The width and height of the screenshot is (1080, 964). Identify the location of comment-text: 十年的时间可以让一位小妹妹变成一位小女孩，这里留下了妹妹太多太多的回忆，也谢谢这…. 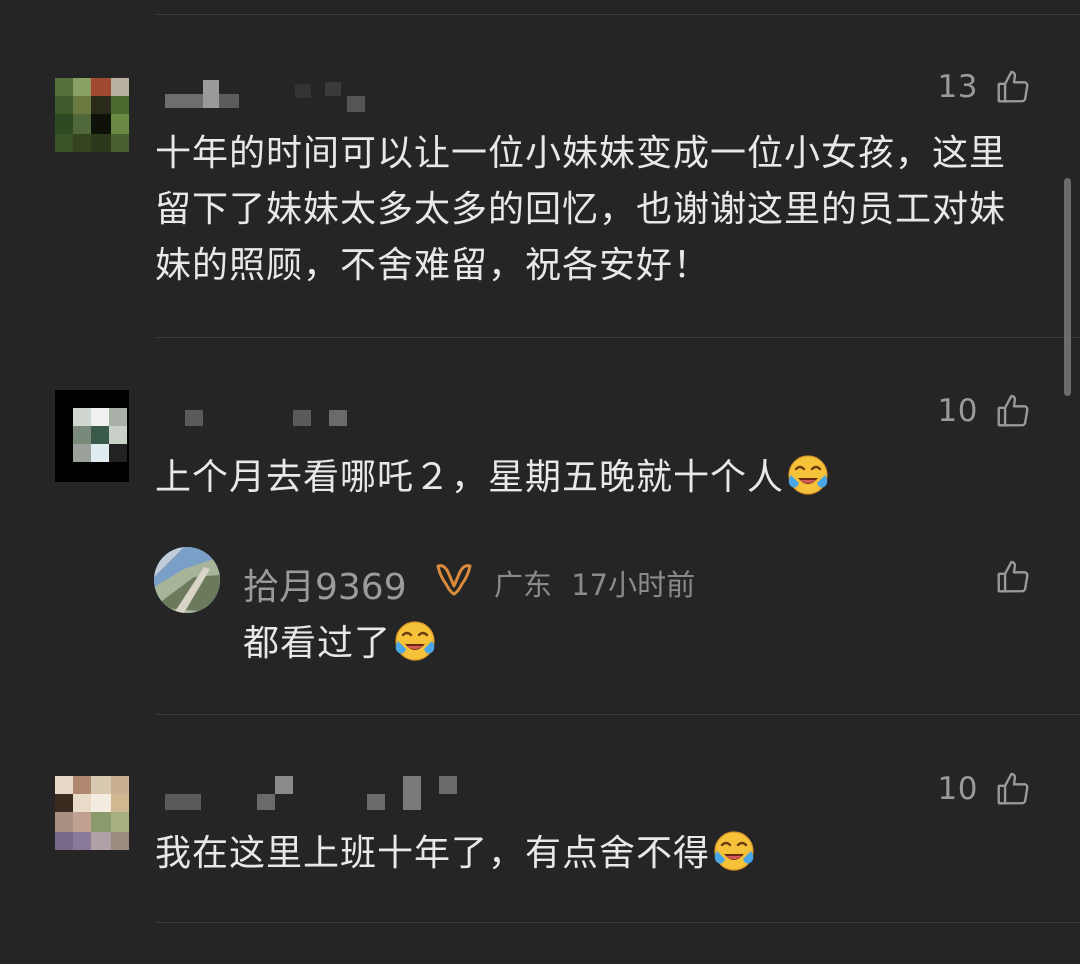
(581, 209).